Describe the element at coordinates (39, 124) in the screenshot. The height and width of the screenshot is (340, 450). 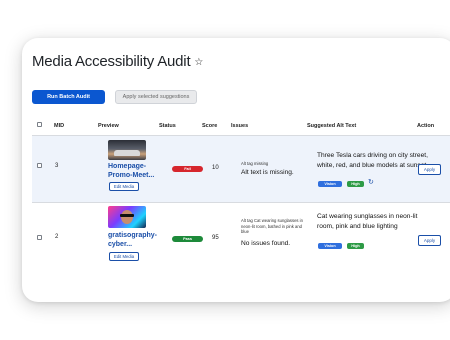
I see `select-all-checkbox` at that location.